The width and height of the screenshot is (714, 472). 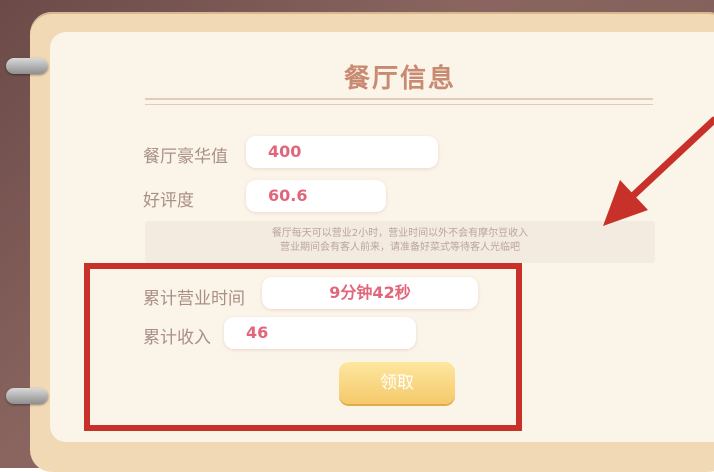 What do you see at coordinates (658, 171) in the screenshot?
I see `pointer-arrow-icon` at bounding box center [658, 171].